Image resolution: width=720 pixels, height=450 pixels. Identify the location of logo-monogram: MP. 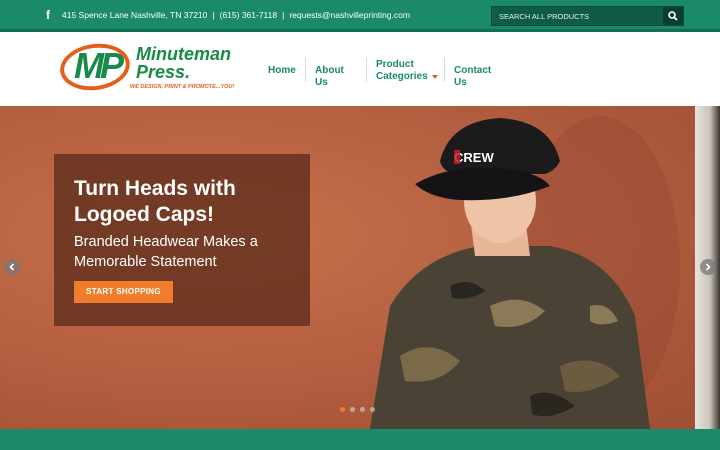
(99, 65).